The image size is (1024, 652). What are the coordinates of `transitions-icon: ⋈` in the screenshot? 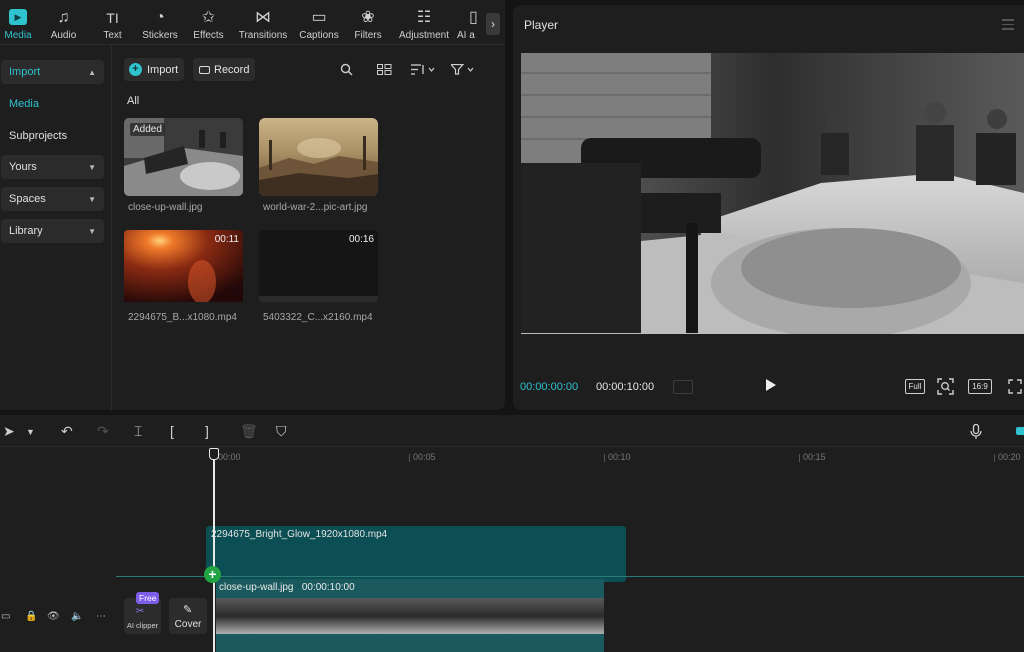 It's located at (263, 17).